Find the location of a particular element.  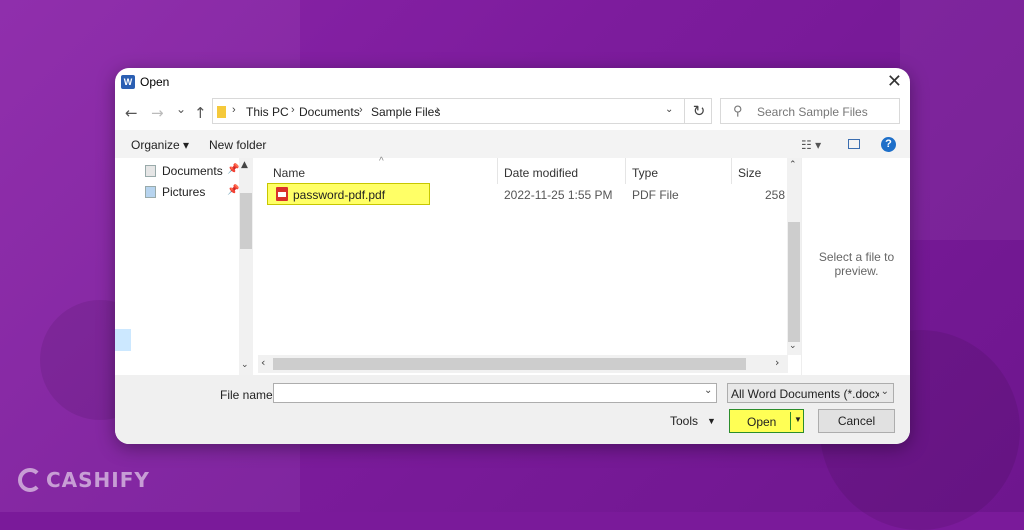

new-folder-button: New folder is located at coordinates (237, 145).